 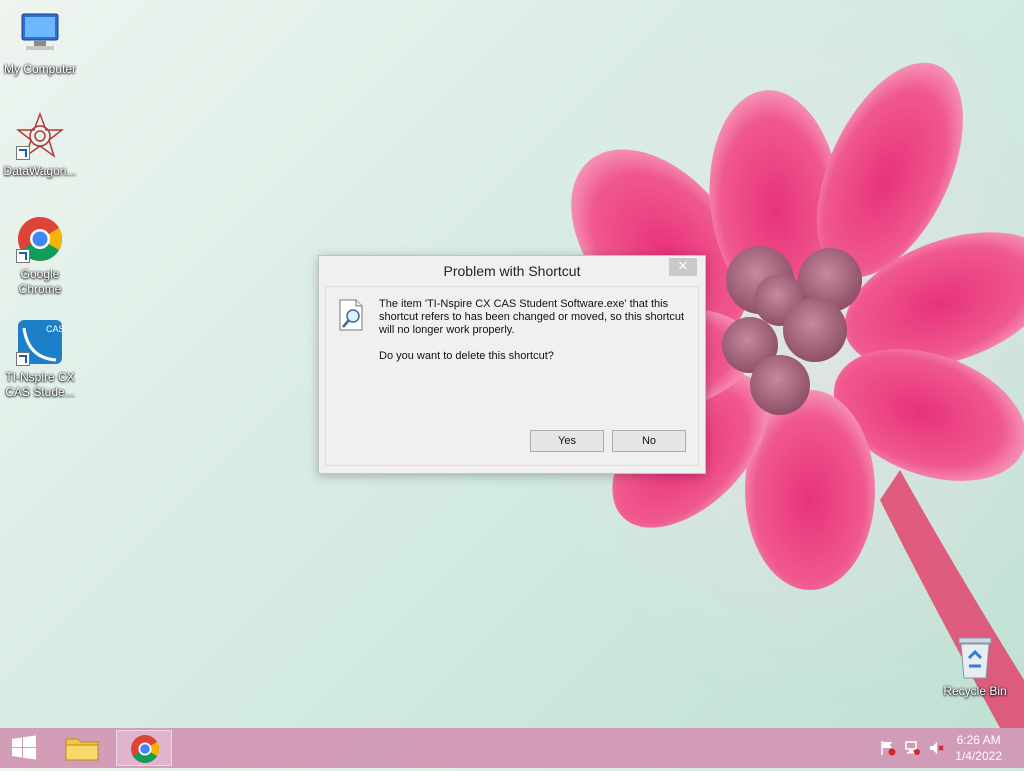 What do you see at coordinates (512, 748) in the screenshot?
I see `taskbar: 6:26 AM 1/4/2022` at bounding box center [512, 748].